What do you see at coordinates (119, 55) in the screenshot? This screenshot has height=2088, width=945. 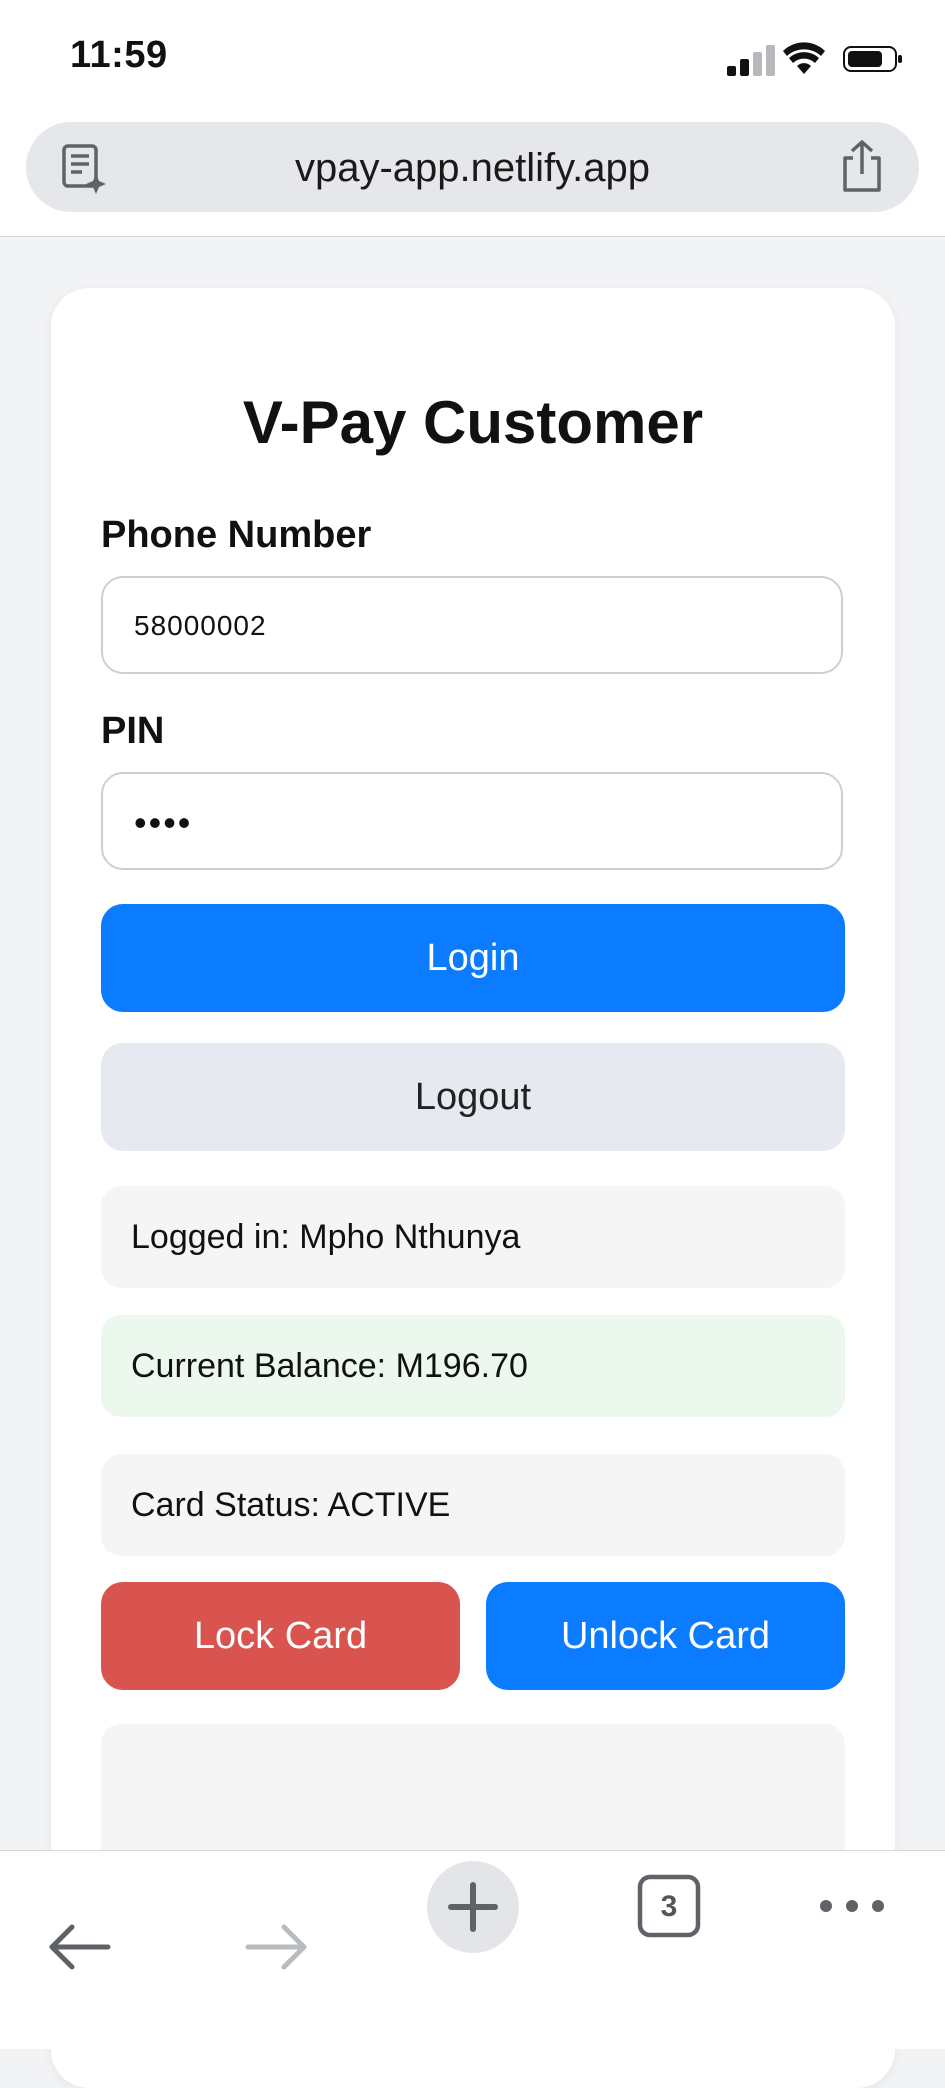 I see `status-time: 11:59` at bounding box center [119, 55].